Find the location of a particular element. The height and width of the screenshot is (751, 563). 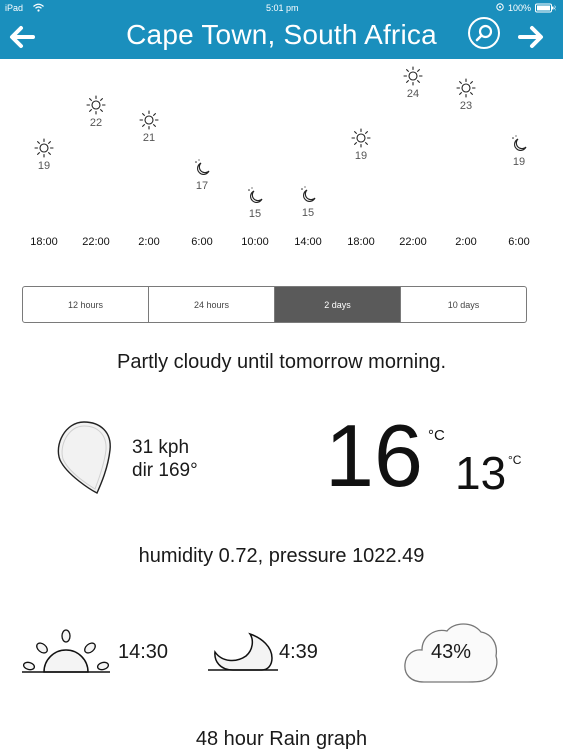

cloud-cover: 43% is located at coordinates (451, 652).